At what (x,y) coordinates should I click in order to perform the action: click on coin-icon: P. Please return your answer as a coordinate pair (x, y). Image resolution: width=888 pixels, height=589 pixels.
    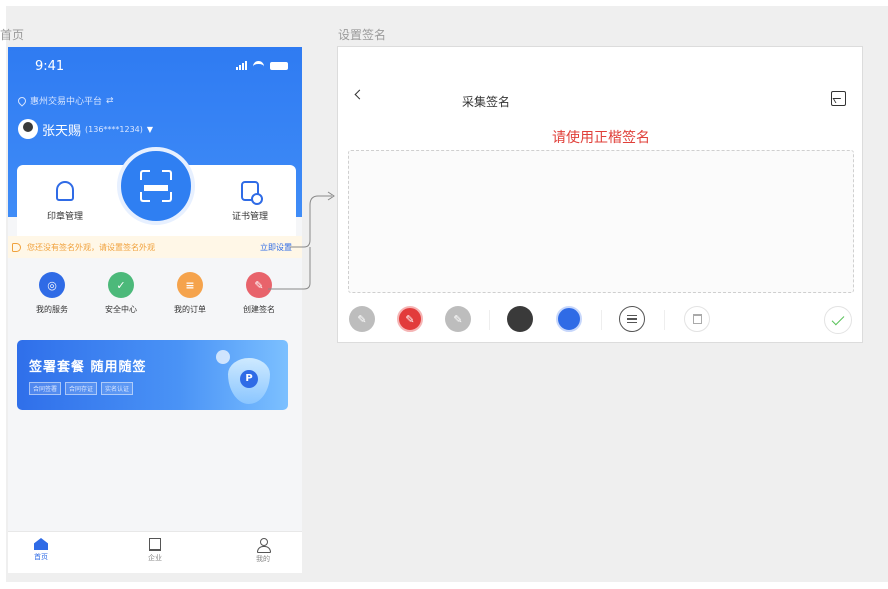
    Looking at the image, I should click on (249, 379).